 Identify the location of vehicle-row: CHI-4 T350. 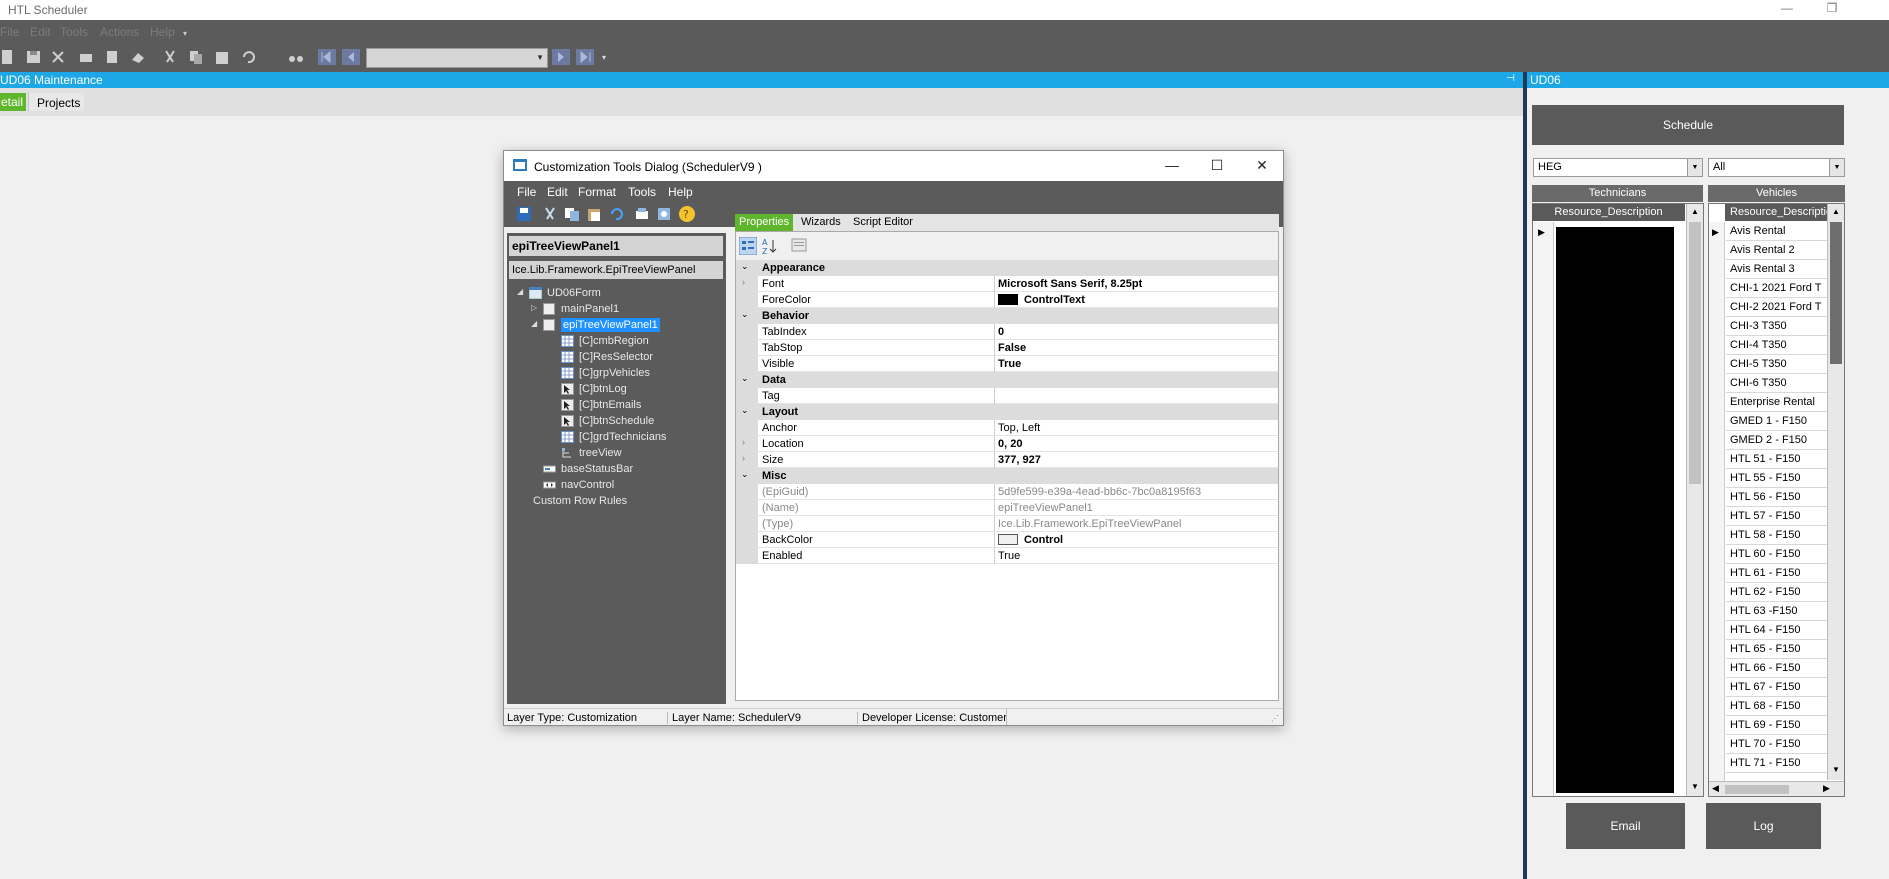
(1776, 345).